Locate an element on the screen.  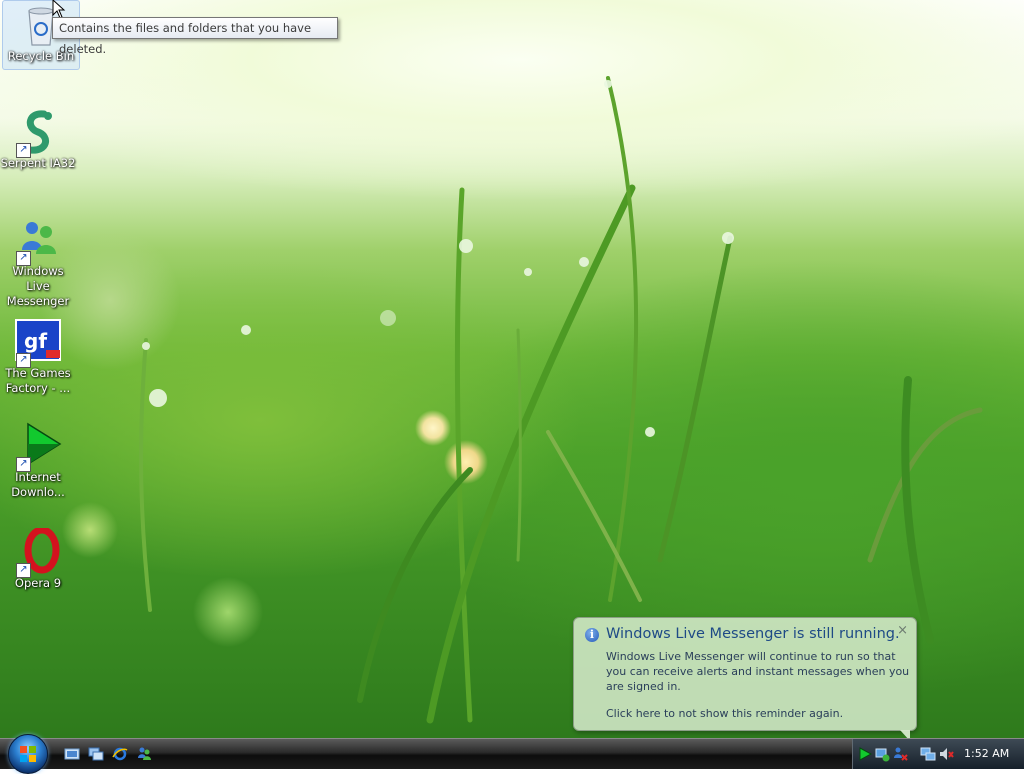
messenger-icon: ↗ is located at coordinates (38, 241).